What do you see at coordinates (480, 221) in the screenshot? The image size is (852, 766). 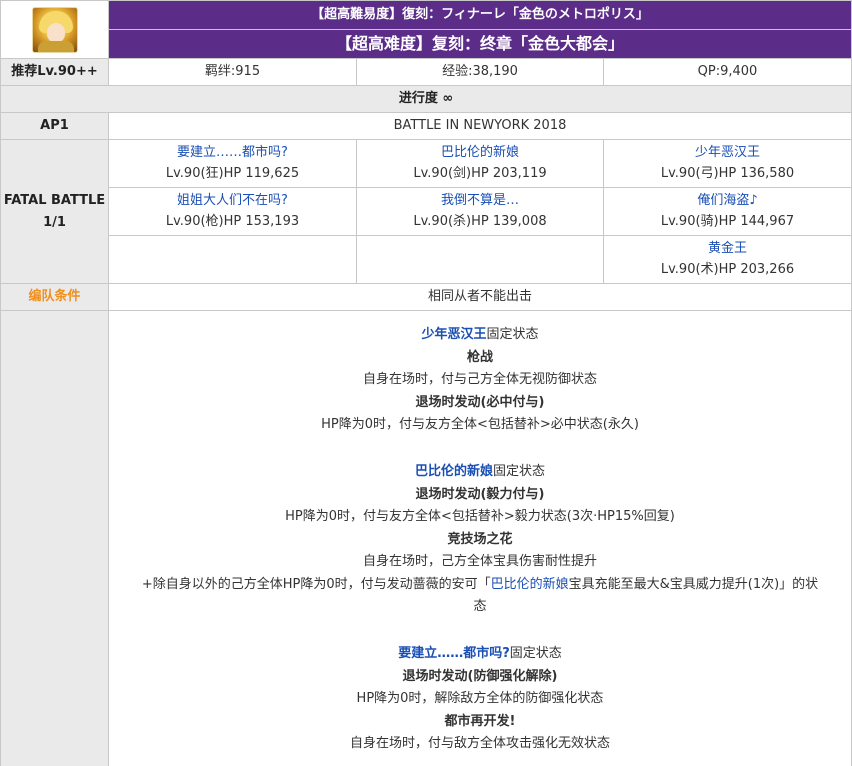 I see `enemy-stats: Lv.90(杀)HP 139,008` at bounding box center [480, 221].